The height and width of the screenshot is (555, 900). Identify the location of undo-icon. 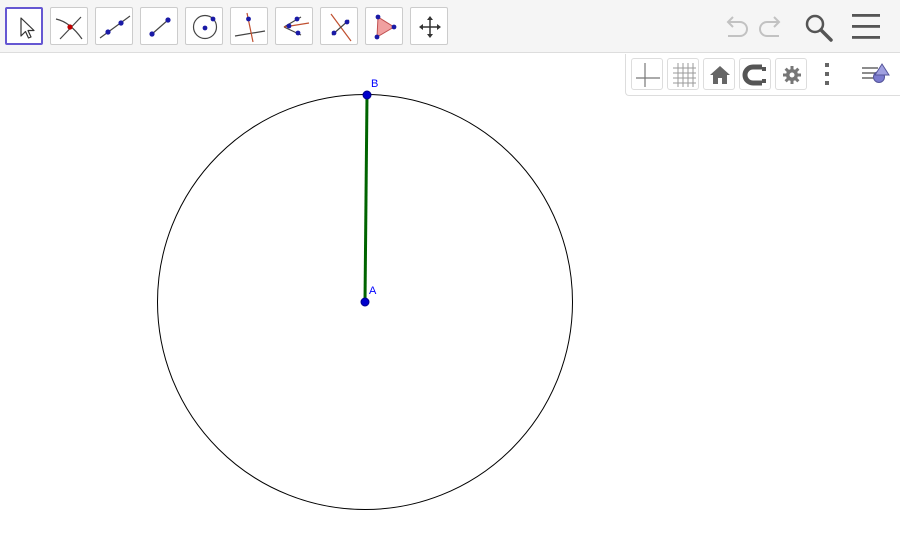
(737, 26).